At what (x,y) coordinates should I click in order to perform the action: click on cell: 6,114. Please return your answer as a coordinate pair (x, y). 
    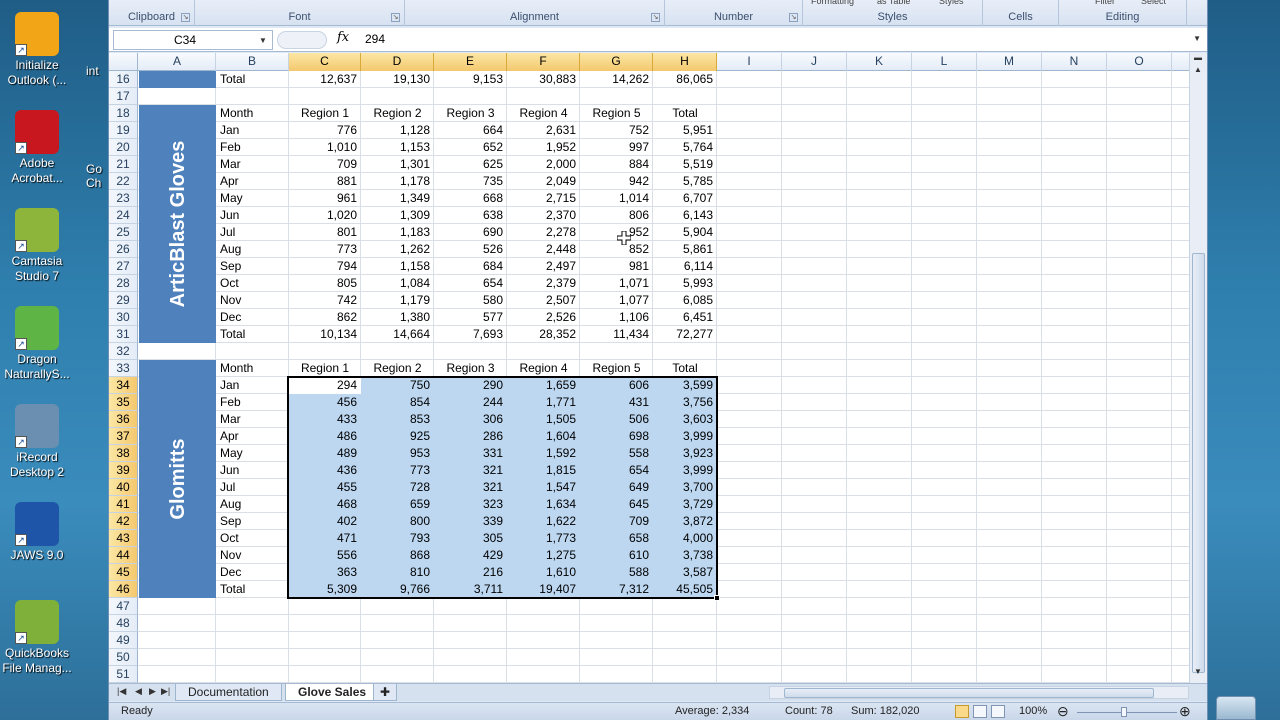
    Looking at the image, I should click on (685, 266).